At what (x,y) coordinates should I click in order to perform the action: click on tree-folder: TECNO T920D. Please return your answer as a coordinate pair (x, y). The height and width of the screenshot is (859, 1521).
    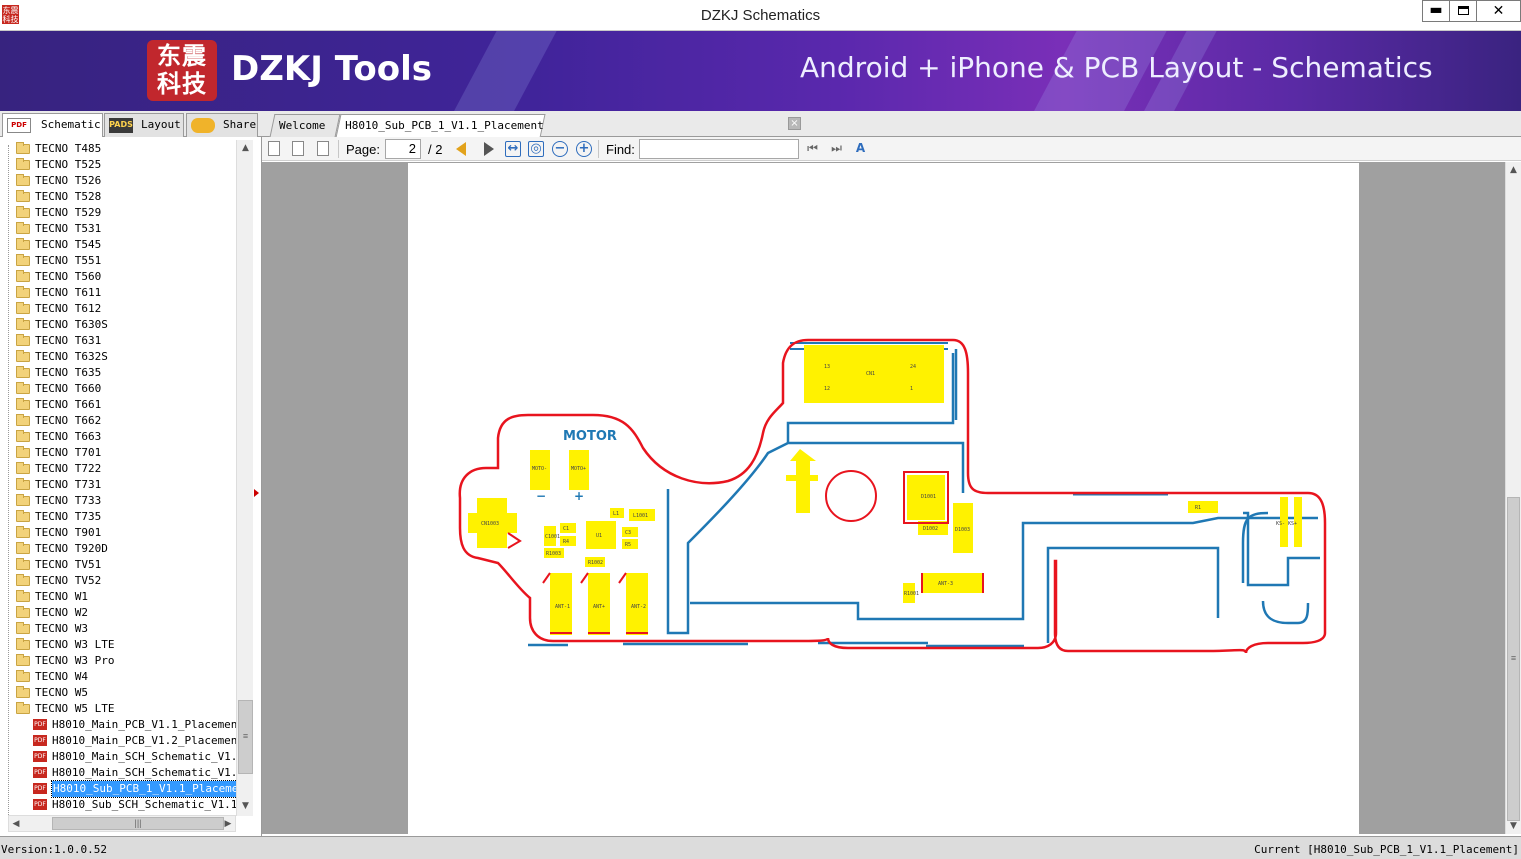
    Looking at the image, I should click on (118, 549).